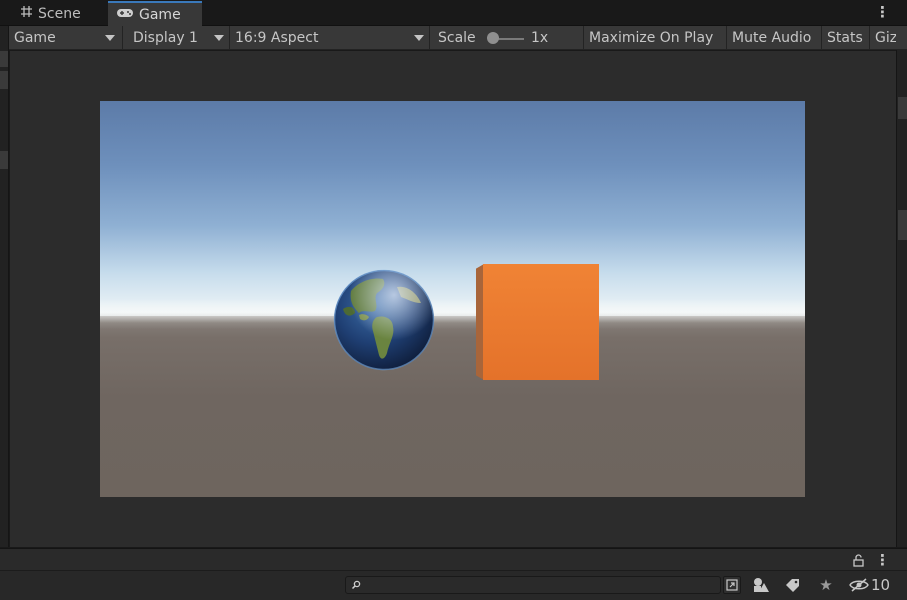  Describe the element at coordinates (453, 13) in the screenshot. I see `window-tab-bar: Scene Game ⋮` at that location.